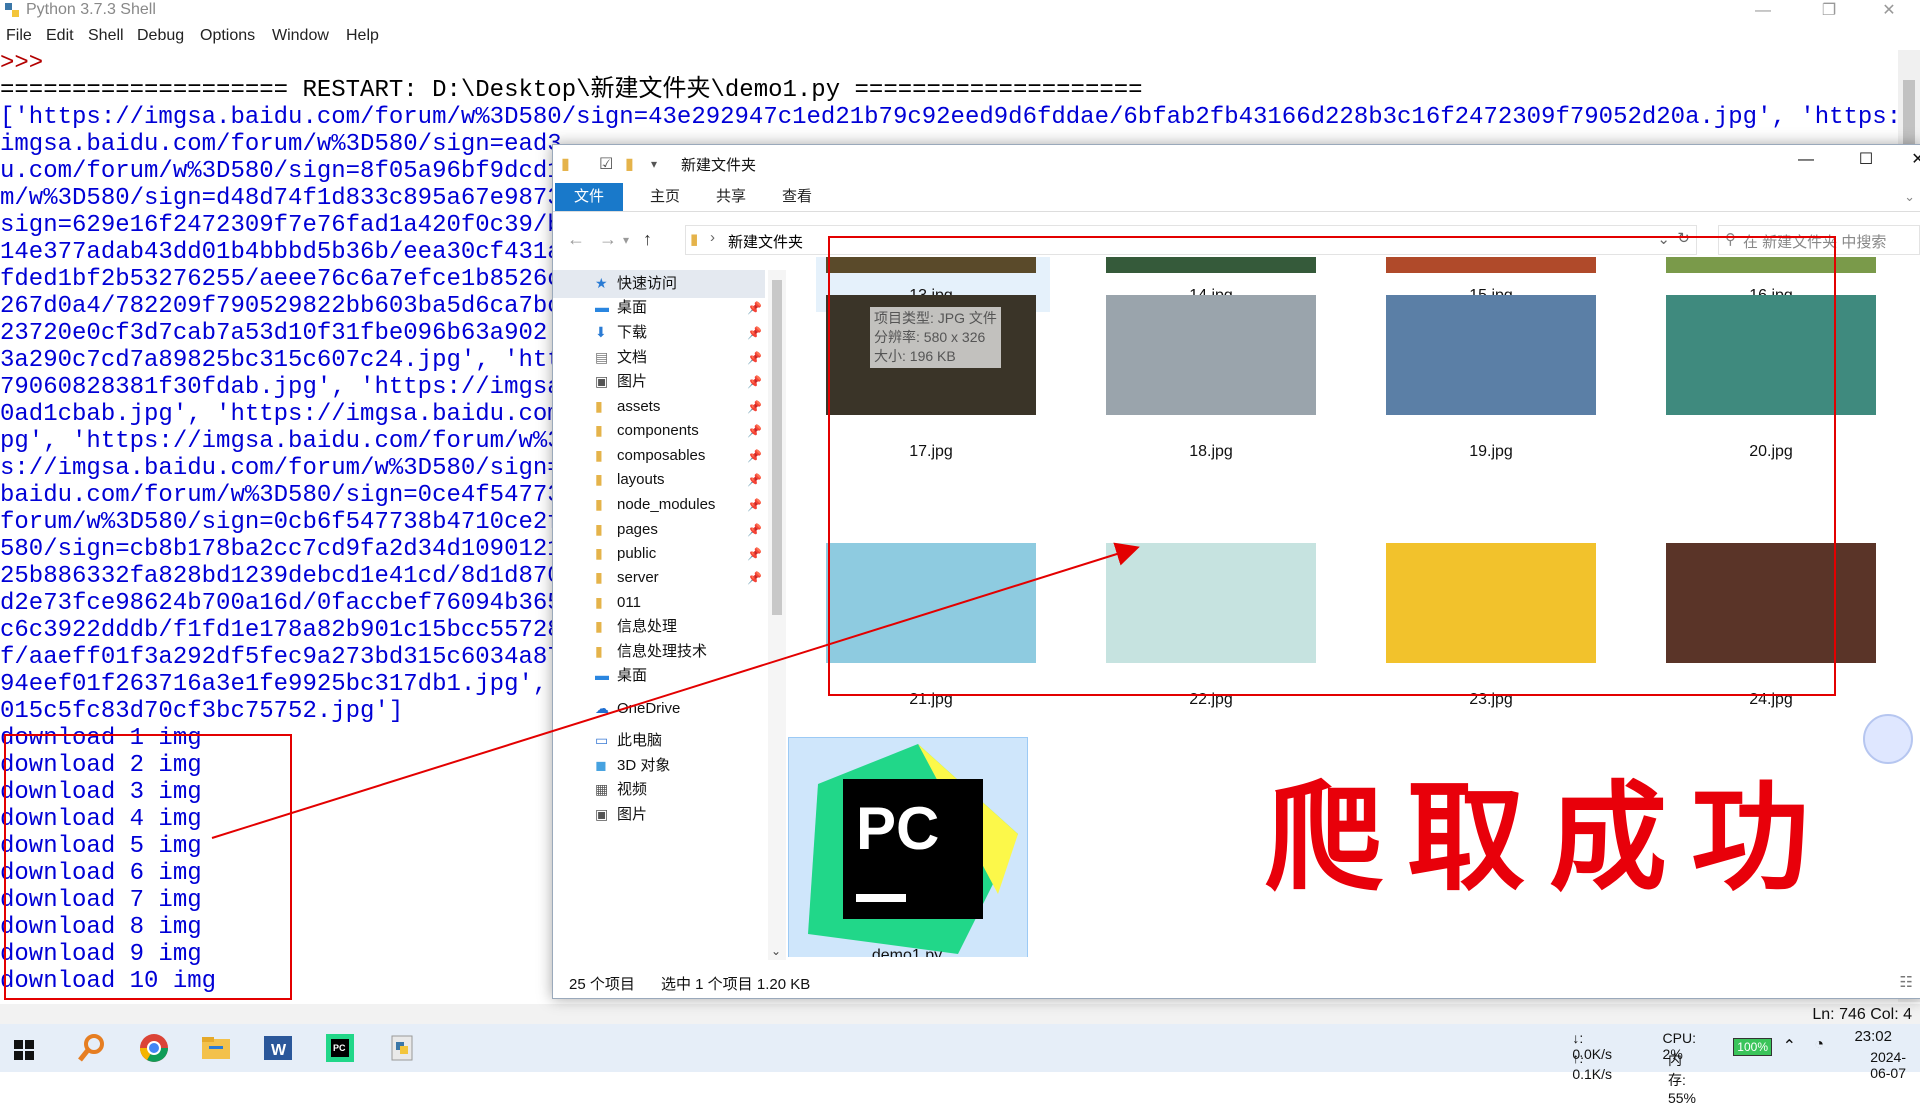 This screenshot has width=1920, height=1106. What do you see at coordinates (402, 1048) in the screenshot?
I see `python-idle-icon` at bounding box center [402, 1048].